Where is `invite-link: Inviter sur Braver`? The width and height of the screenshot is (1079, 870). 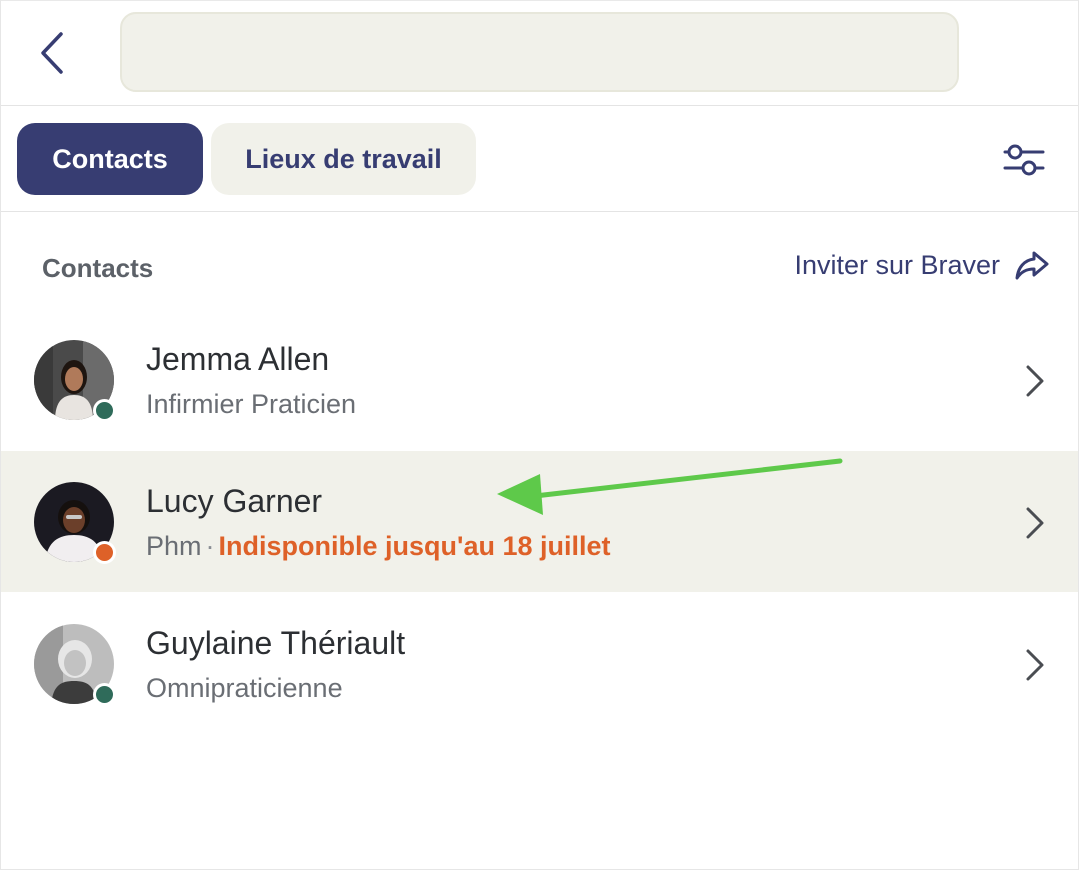
invite-link: Inviter sur Braver is located at coordinates (922, 265).